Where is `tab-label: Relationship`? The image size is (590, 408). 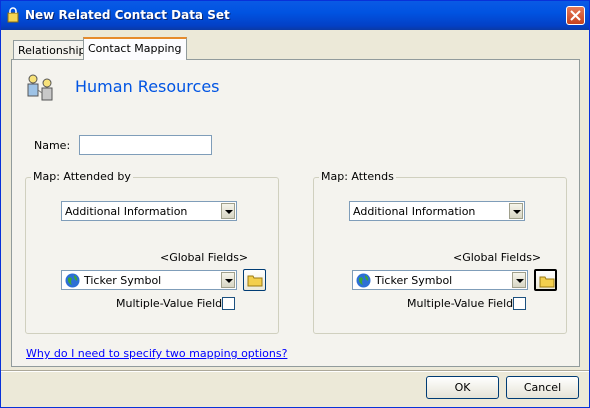 tab-label: Relationship is located at coordinates (52, 50).